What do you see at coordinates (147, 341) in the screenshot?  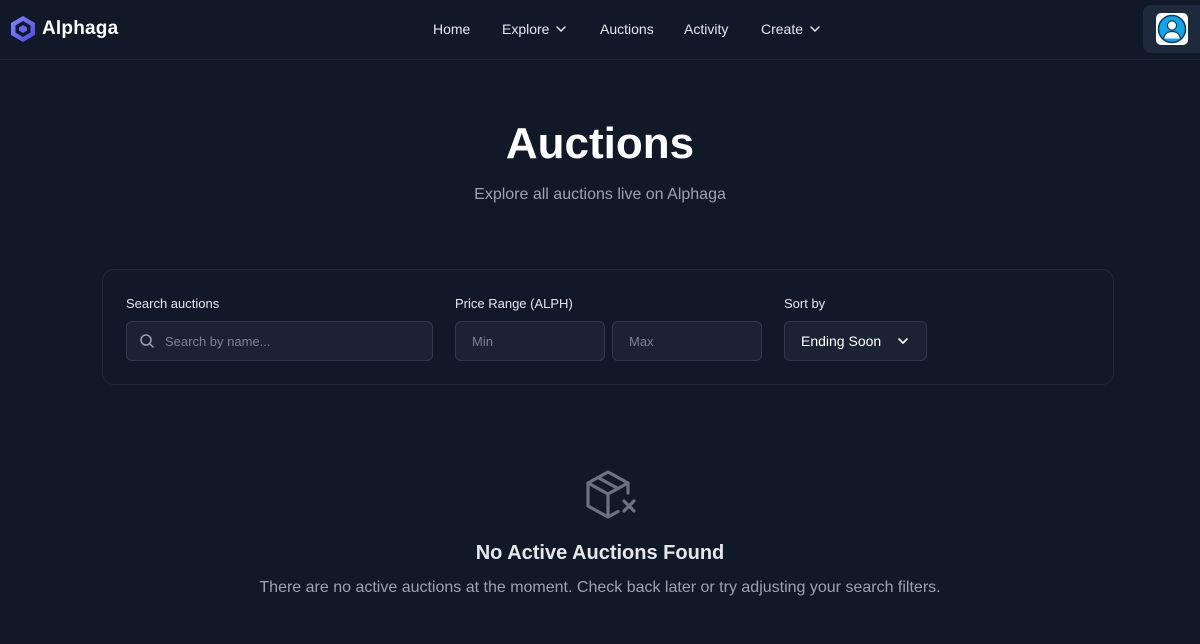 I see `search-icon` at bounding box center [147, 341].